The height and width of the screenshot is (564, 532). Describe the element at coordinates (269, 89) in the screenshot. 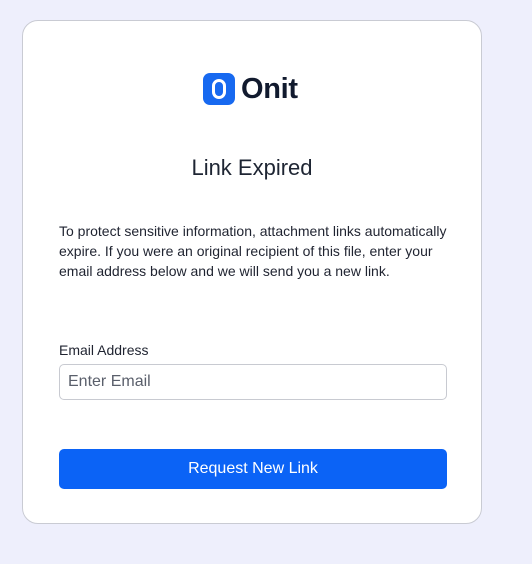

I see `logo-wordmark: Onit` at that location.